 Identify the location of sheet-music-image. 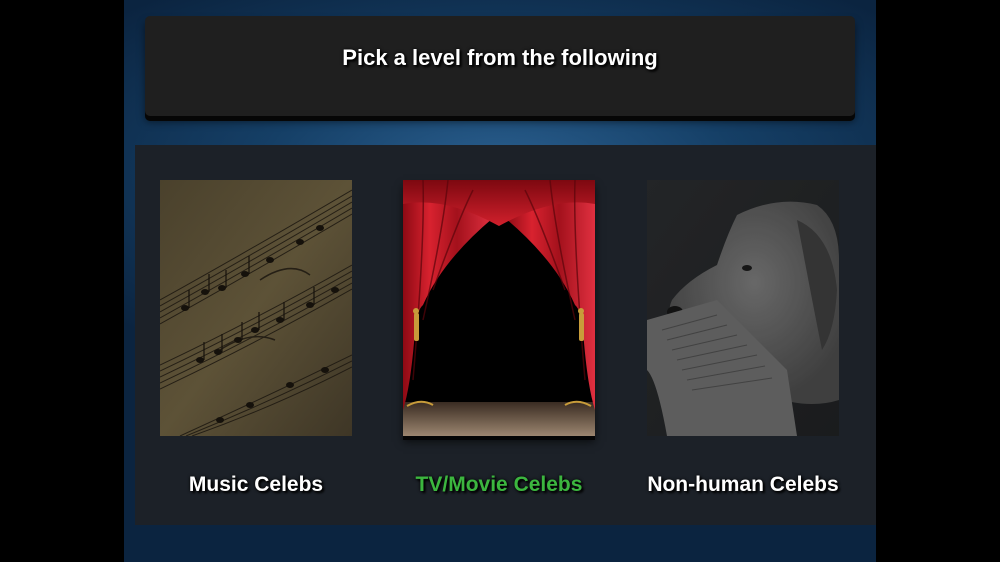
(256, 308).